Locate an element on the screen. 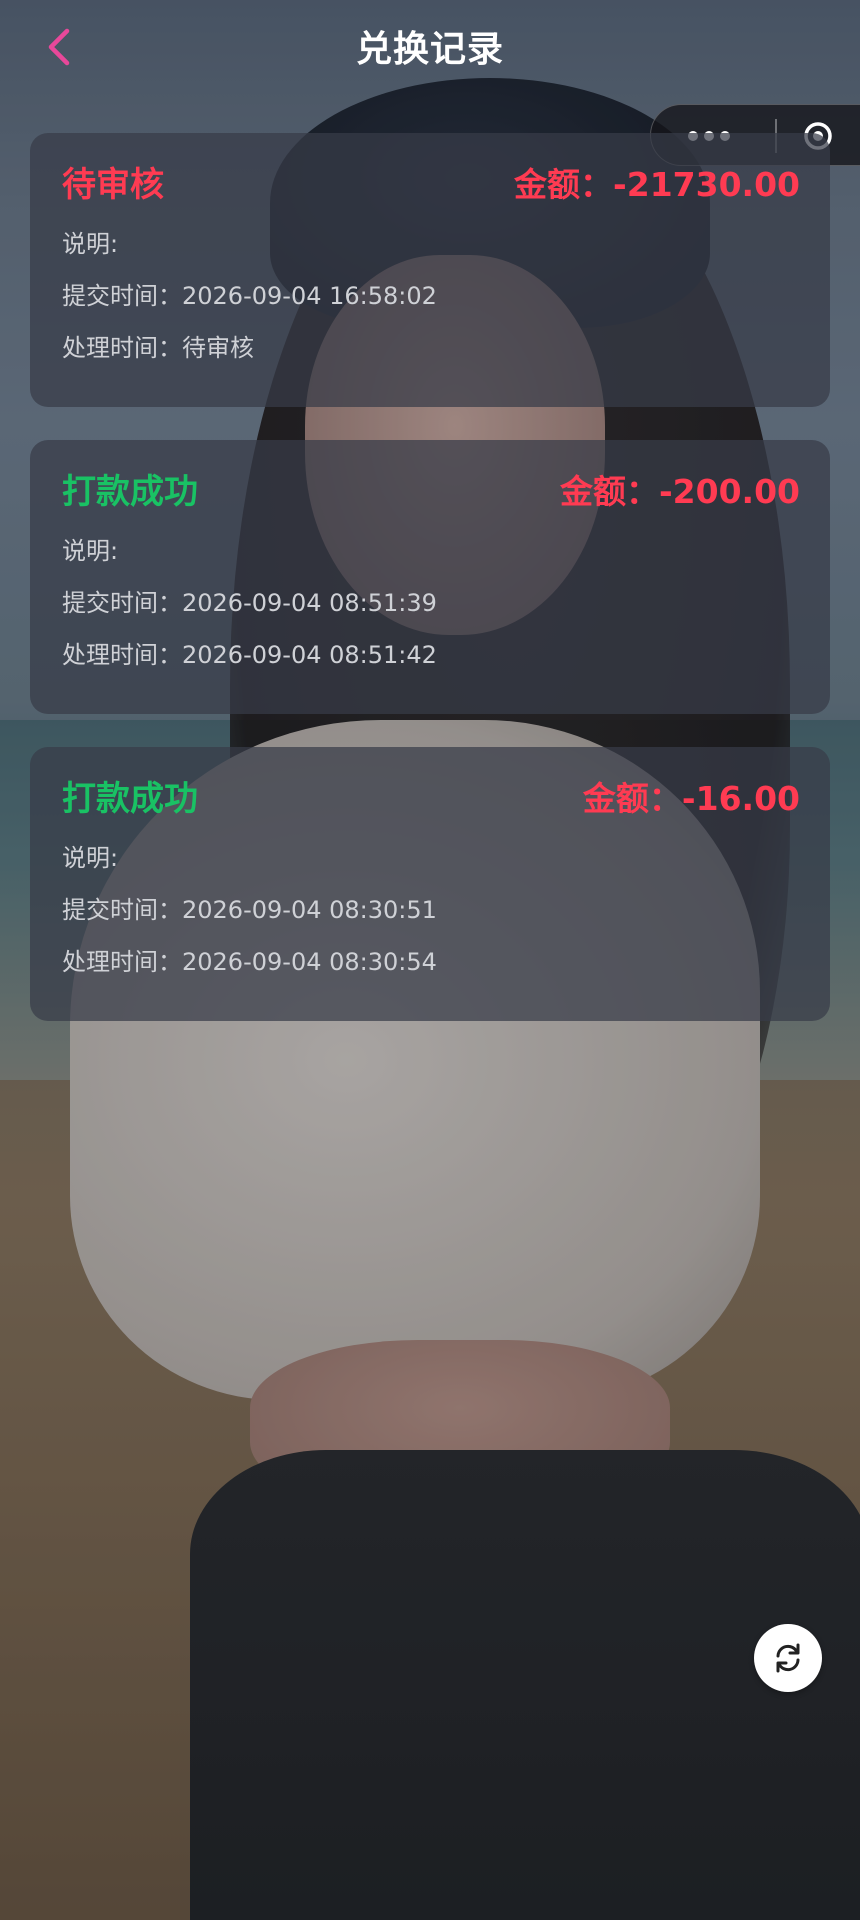  process-time-row: 处理时间：待审核 is located at coordinates (430, 348).